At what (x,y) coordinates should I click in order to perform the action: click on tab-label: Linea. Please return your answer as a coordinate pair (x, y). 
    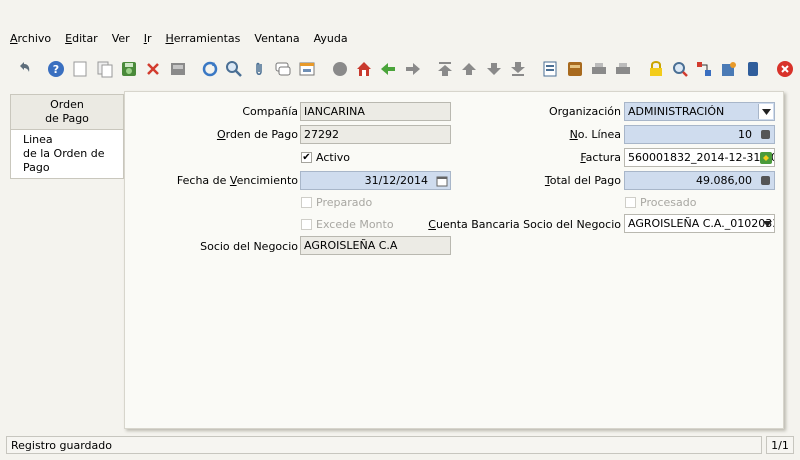
    Looking at the image, I should click on (38, 139).